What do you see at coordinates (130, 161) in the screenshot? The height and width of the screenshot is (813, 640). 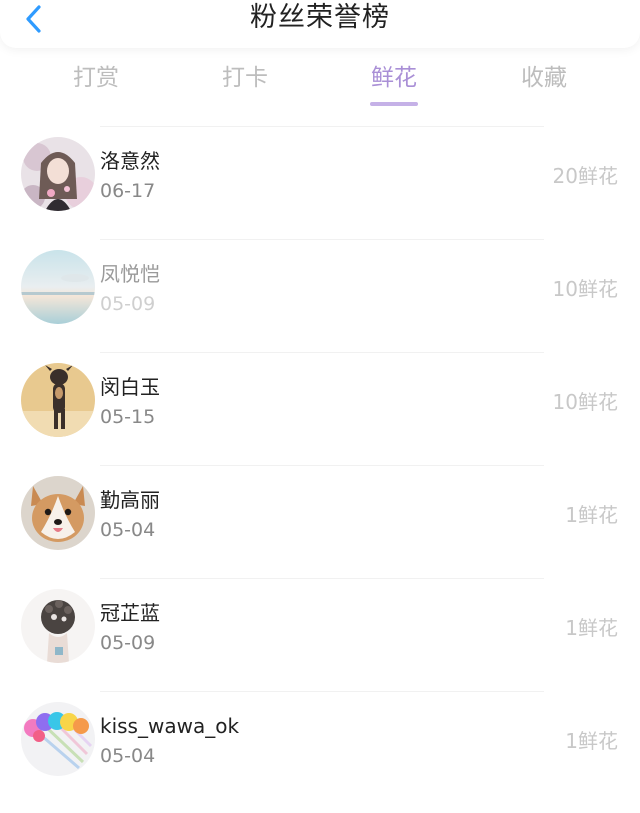 I see `fan-name: 洛意然` at bounding box center [130, 161].